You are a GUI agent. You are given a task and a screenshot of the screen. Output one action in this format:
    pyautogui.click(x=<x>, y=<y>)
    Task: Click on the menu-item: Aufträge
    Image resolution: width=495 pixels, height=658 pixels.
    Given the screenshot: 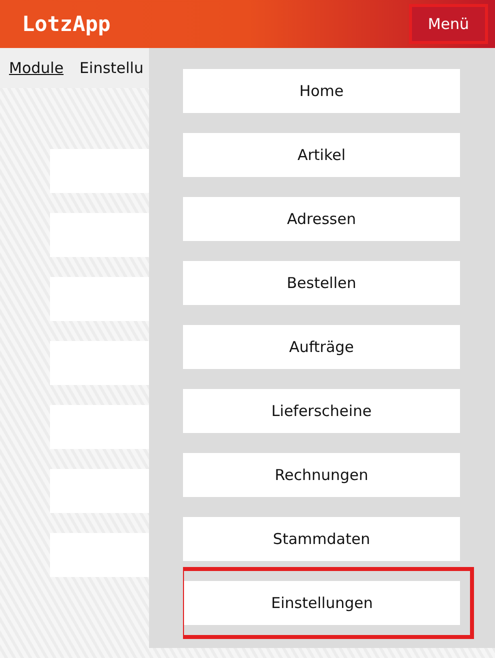 What is the action you would take?
    pyautogui.click(x=321, y=347)
    